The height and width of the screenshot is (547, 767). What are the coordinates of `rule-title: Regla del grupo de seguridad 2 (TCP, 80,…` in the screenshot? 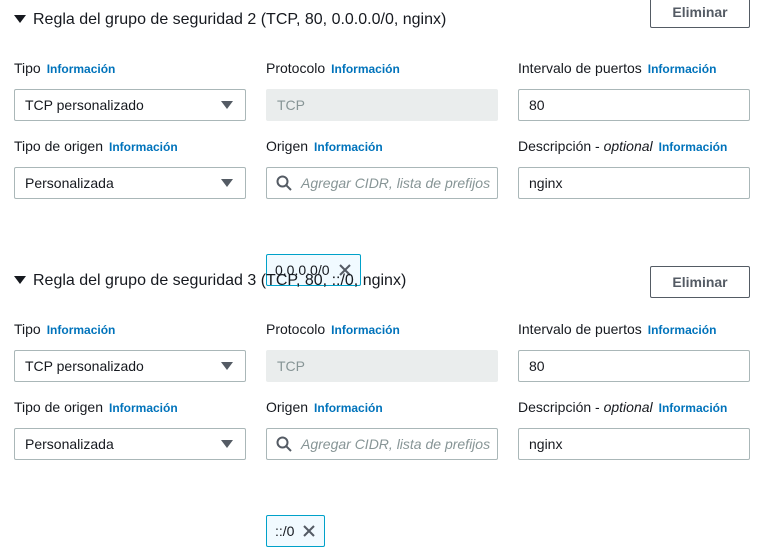 It's located at (239, 20).